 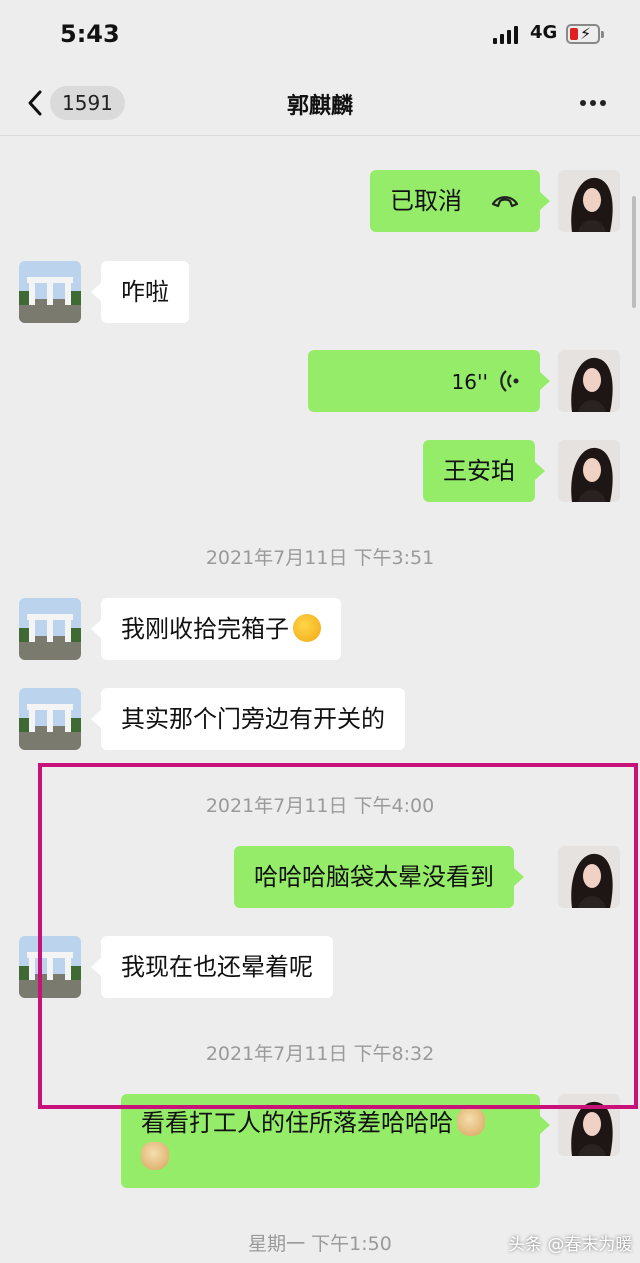 I want to click on watermark: 头条 @春末为暖, so click(x=570, y=1245).